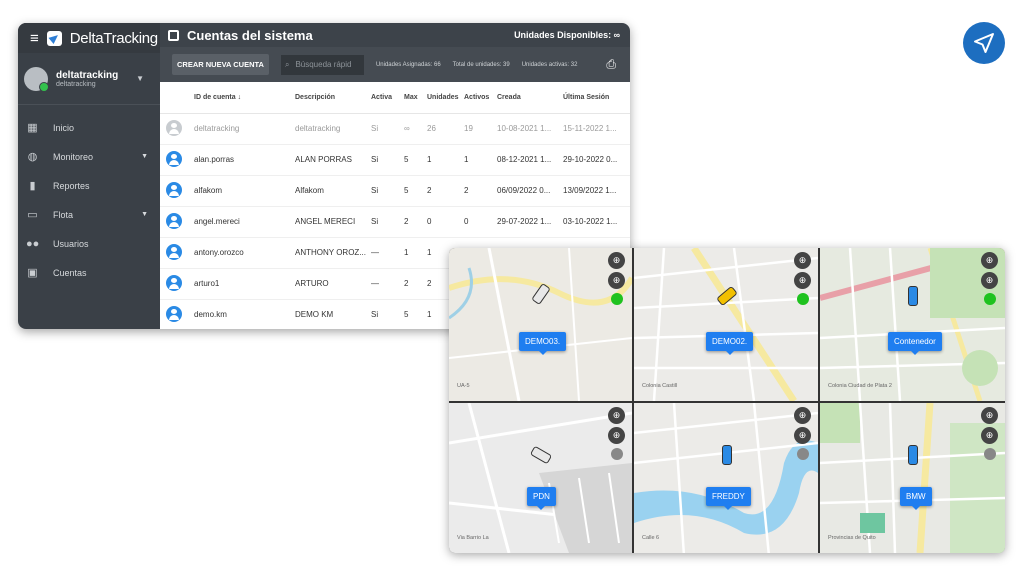 Image resolution: width=1024 pixels, height=576 pixels. What do you see at coordinates (244, 222) in the screenshot?
I see `table-cell: angel.mereci` at bounding box center [244, 222].